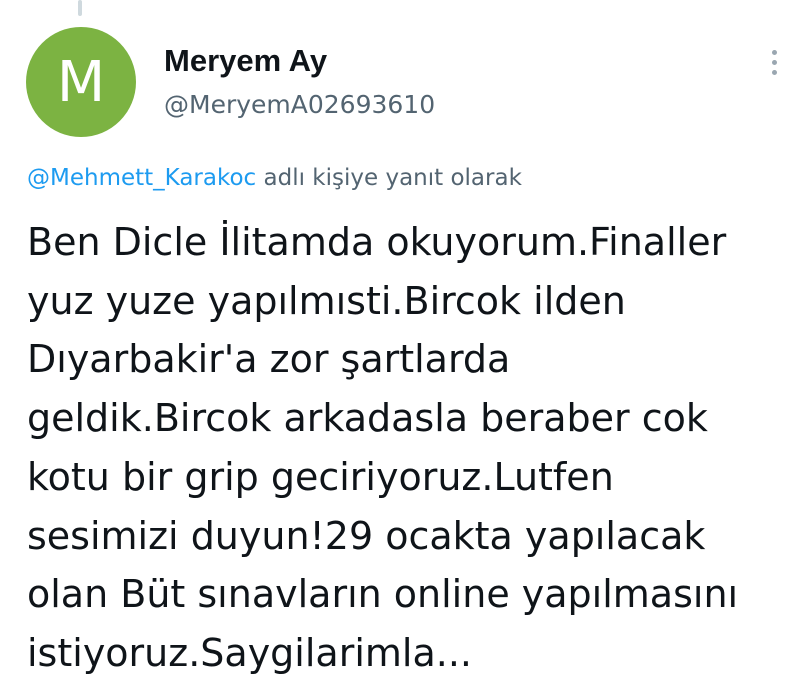 The image size is (800, 688). I want to click on more-options-button, so click(774, 62).